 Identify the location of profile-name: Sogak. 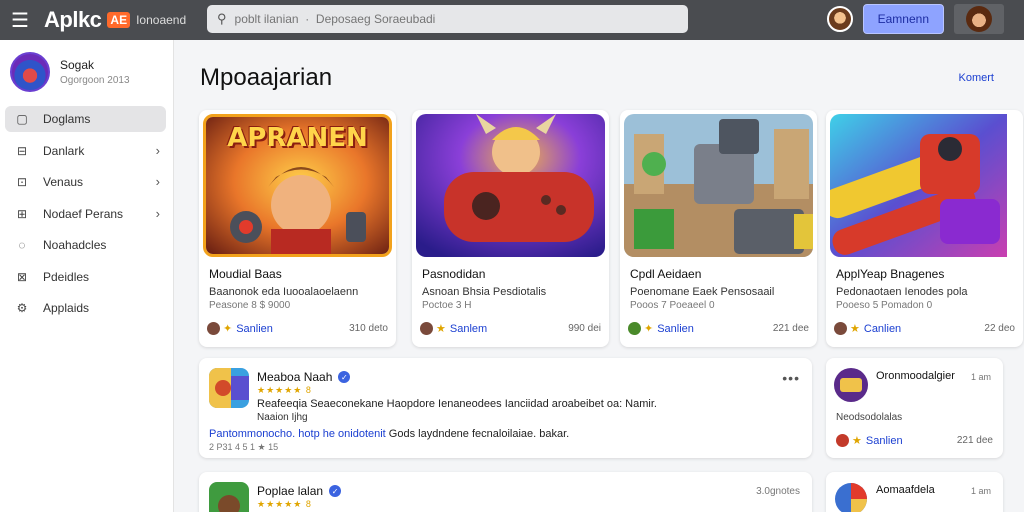
(77, 65).